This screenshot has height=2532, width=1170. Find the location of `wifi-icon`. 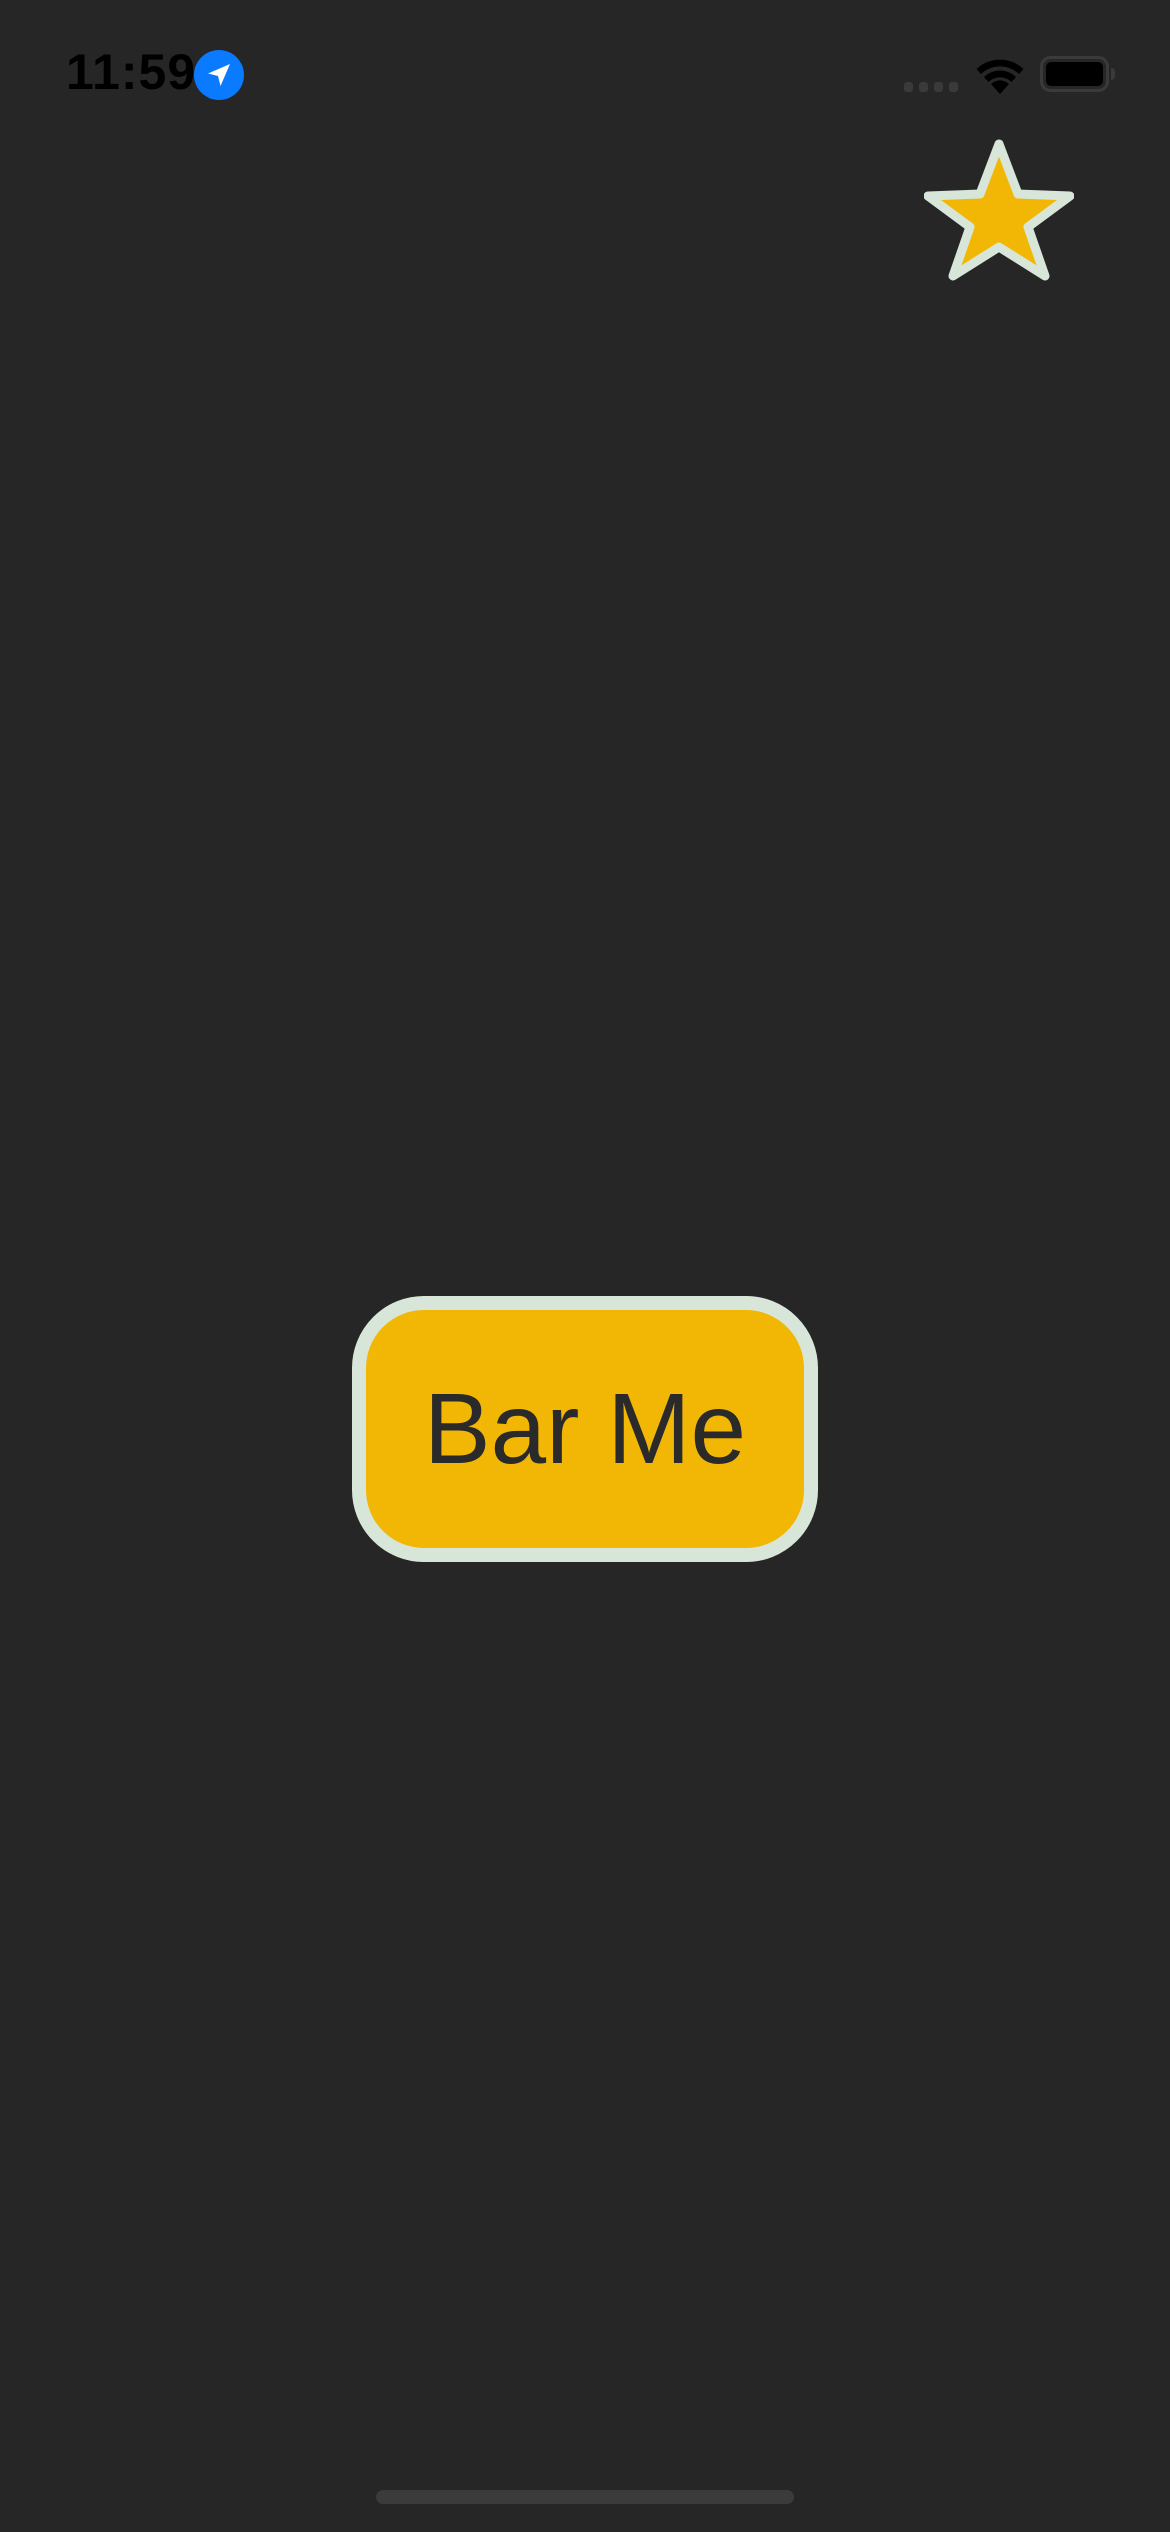

wifi-icon is located at coordinates (1000, 76).